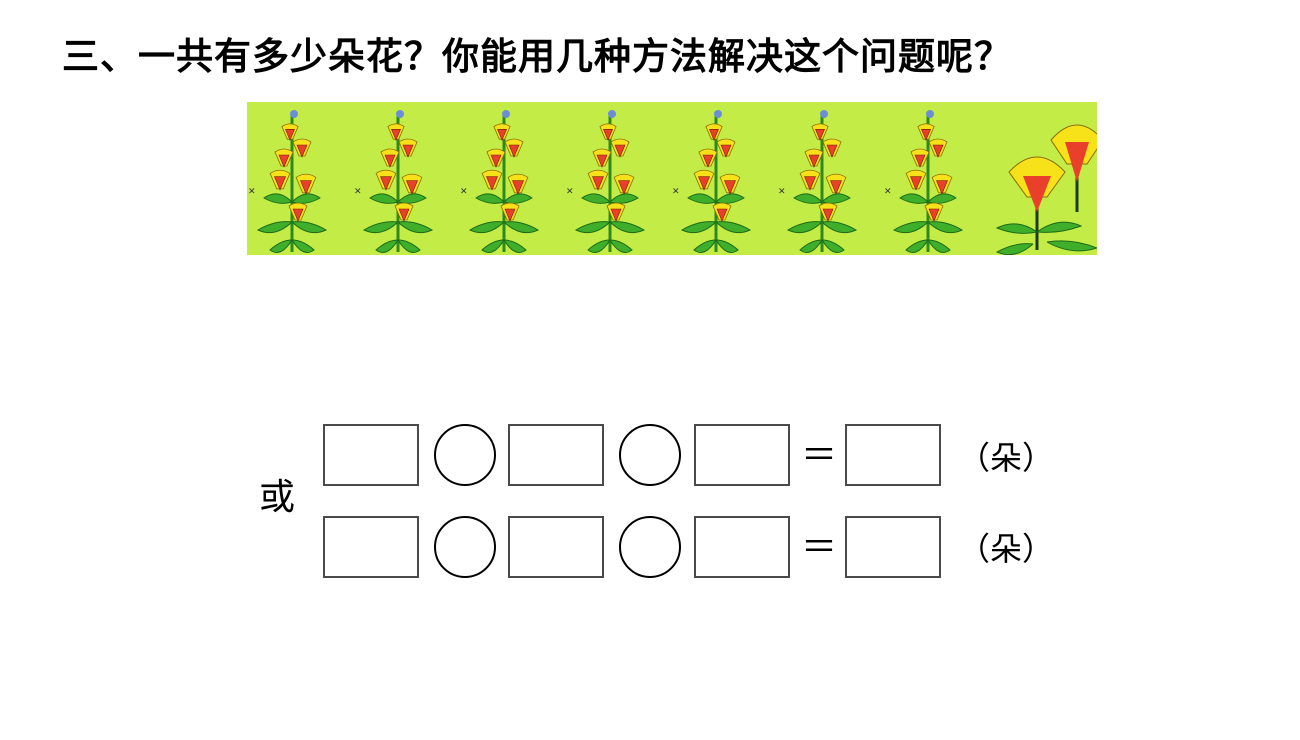 The image size is (1300, 740). I want to click on flower-picture: ✕ ✕ ✕ ✕ ✕ ✕ ✕, so click(672, 178).